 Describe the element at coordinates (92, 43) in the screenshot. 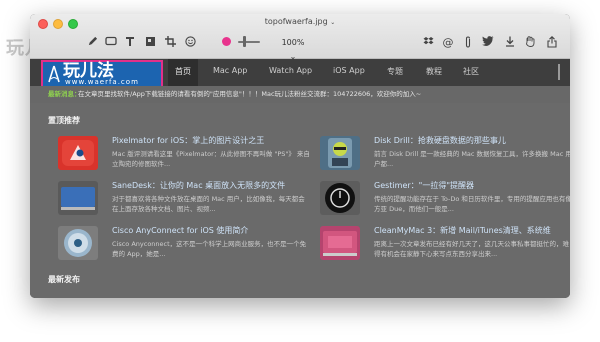

I see `pen-icon` at that location.